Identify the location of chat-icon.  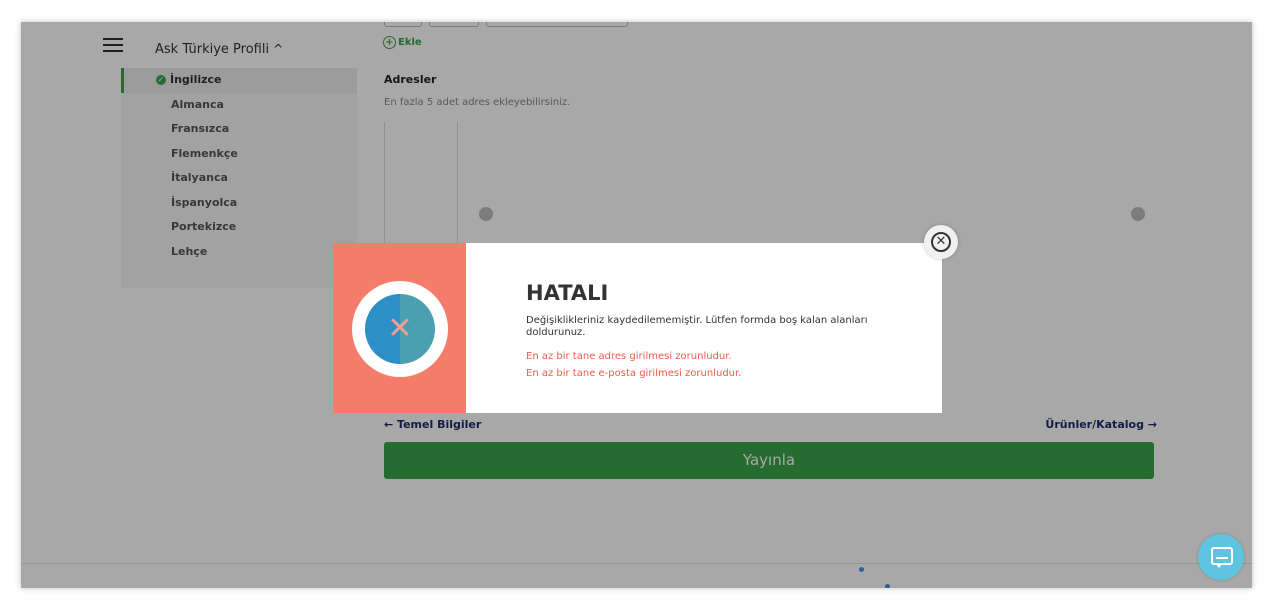
(1222, 557).